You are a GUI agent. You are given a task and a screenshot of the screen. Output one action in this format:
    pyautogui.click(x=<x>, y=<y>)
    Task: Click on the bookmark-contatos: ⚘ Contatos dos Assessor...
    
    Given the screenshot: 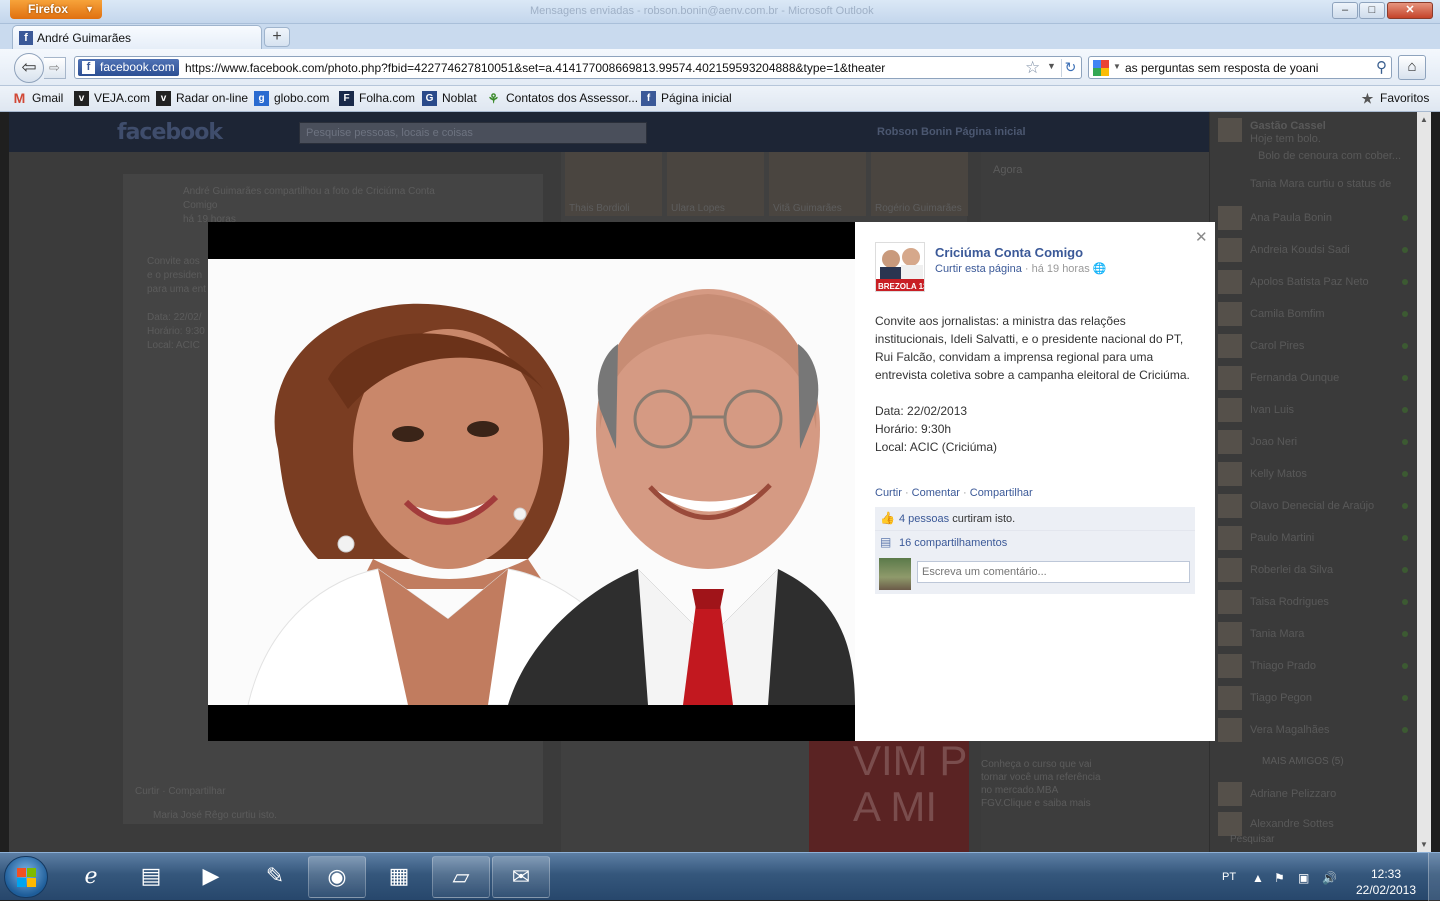 What is the action you would take?
    pyautogui.click(x=562, y=98)
    